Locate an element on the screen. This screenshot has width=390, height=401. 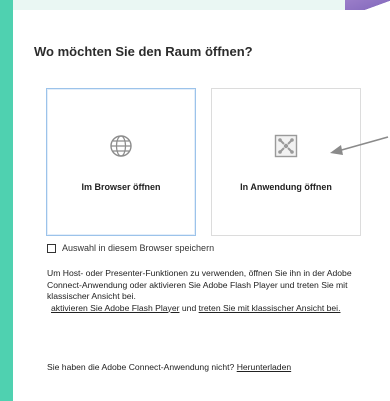
pointer-arrow-icon is located at coordinates (359, 145).